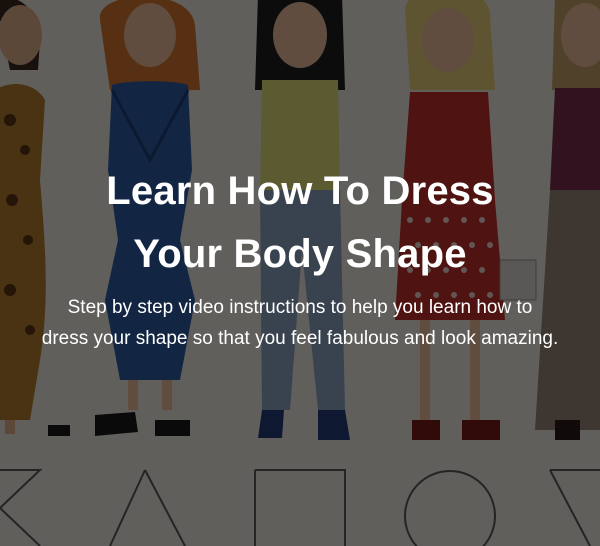 This screenshot has width=600, height=546. What do you see at coordinates (300, 254) in the screenshot?
I see `hero-title-line-2: Your Body Shape` at bounding box center [300, 254].